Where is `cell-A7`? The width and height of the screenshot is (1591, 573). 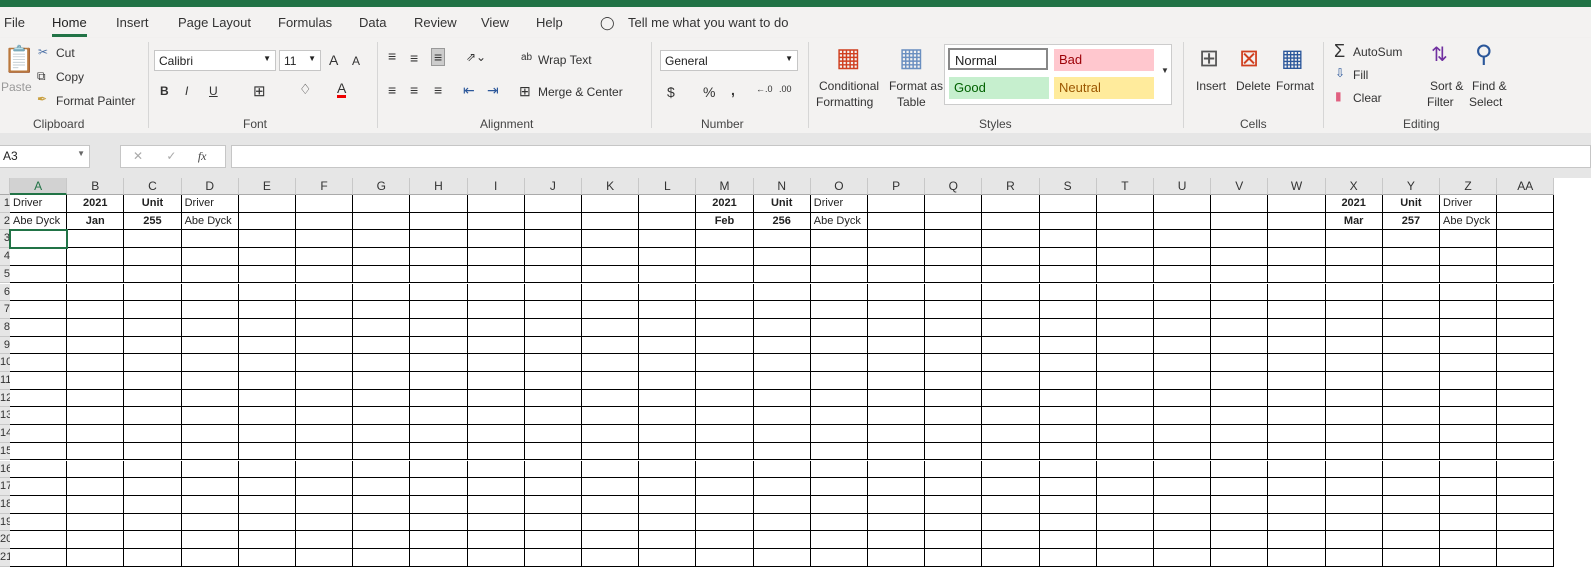
cell-A7 is located at coordinates (39, 310).